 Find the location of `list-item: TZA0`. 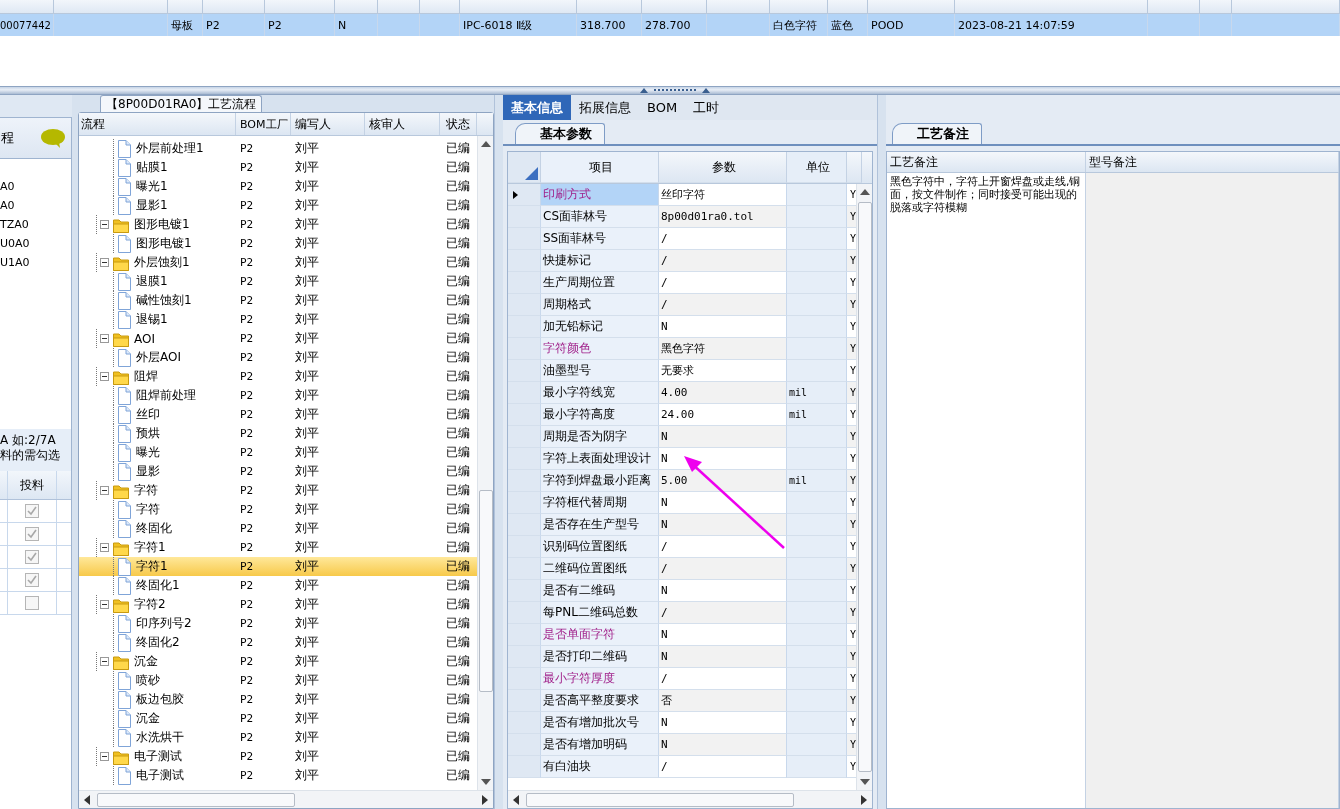

list-item: TZA0 is located at coordinates (35, 224).